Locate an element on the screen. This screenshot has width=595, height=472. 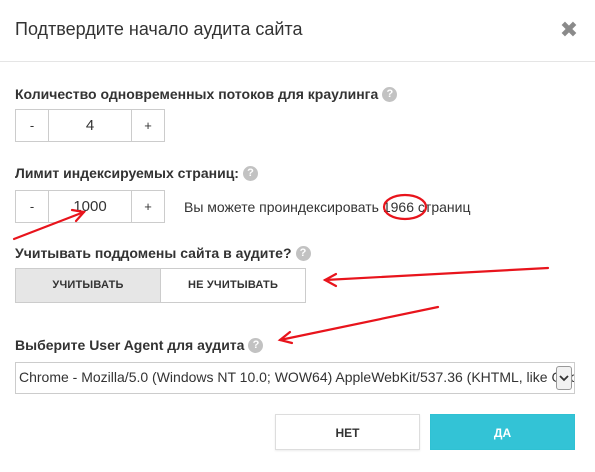
pages-limit-label: Лимит индексируемых страниц:? is located at coordinates (136, 173).